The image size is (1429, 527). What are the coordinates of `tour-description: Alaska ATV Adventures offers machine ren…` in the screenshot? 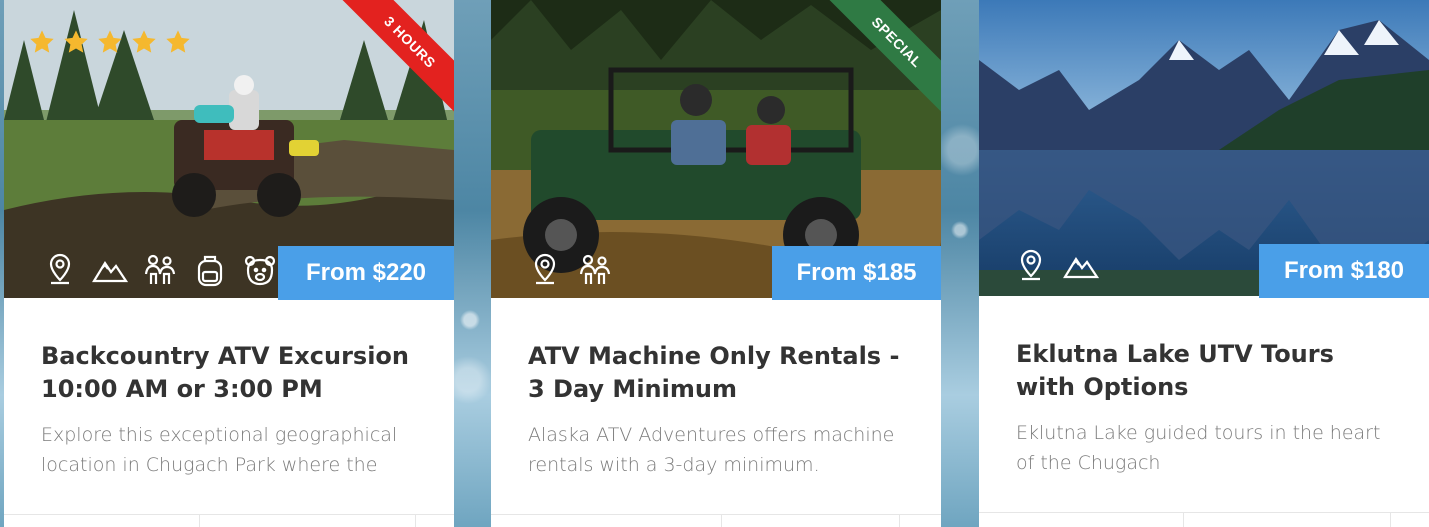 It's located at (711, 450).